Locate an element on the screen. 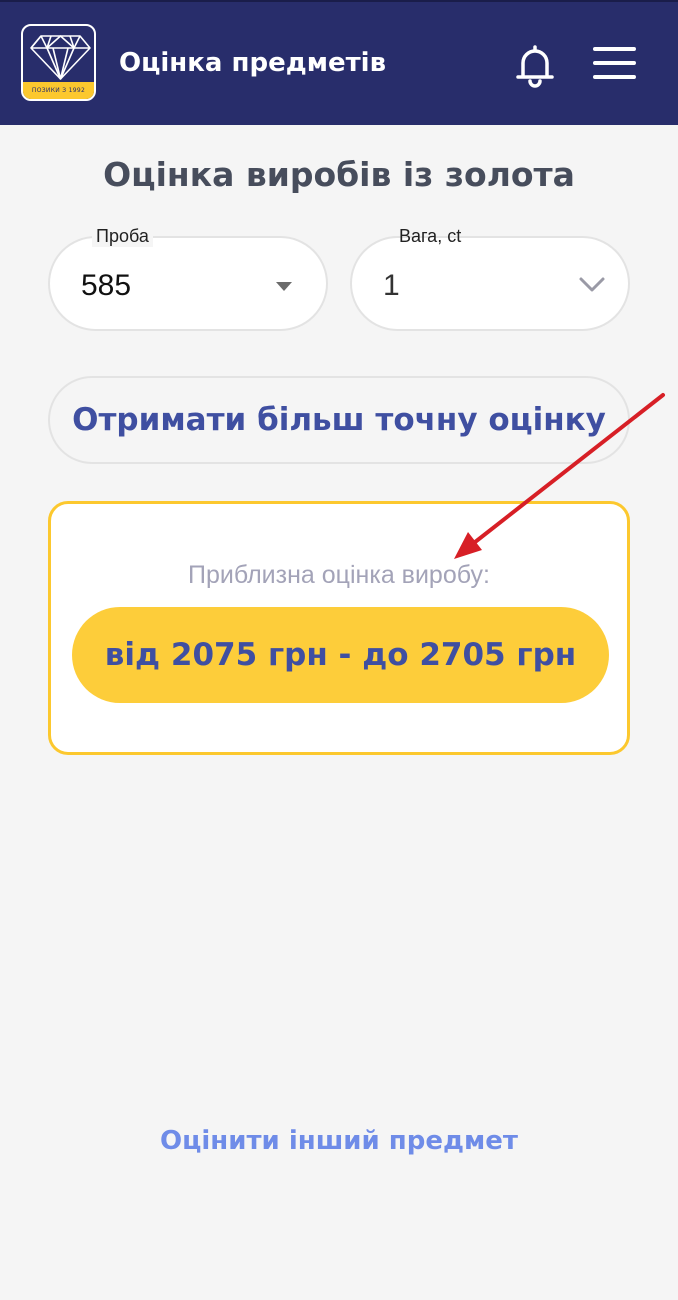  estimate-result-value: від 2075 грн - до 2705 грн is located at coordinates (340, 655).